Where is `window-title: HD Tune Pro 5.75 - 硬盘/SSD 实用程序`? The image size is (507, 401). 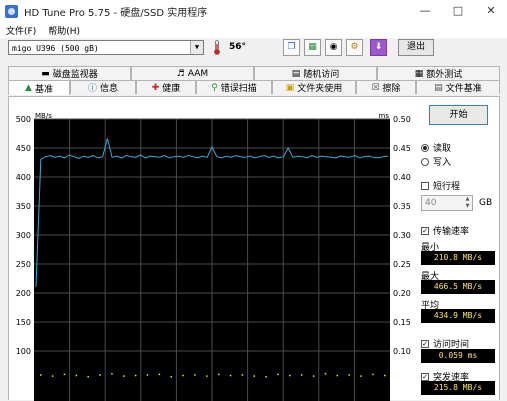
window-title: HD Tune Pro 5.75 - 硬盘/SSD 实用程序 is located at coordinates (116, 13).